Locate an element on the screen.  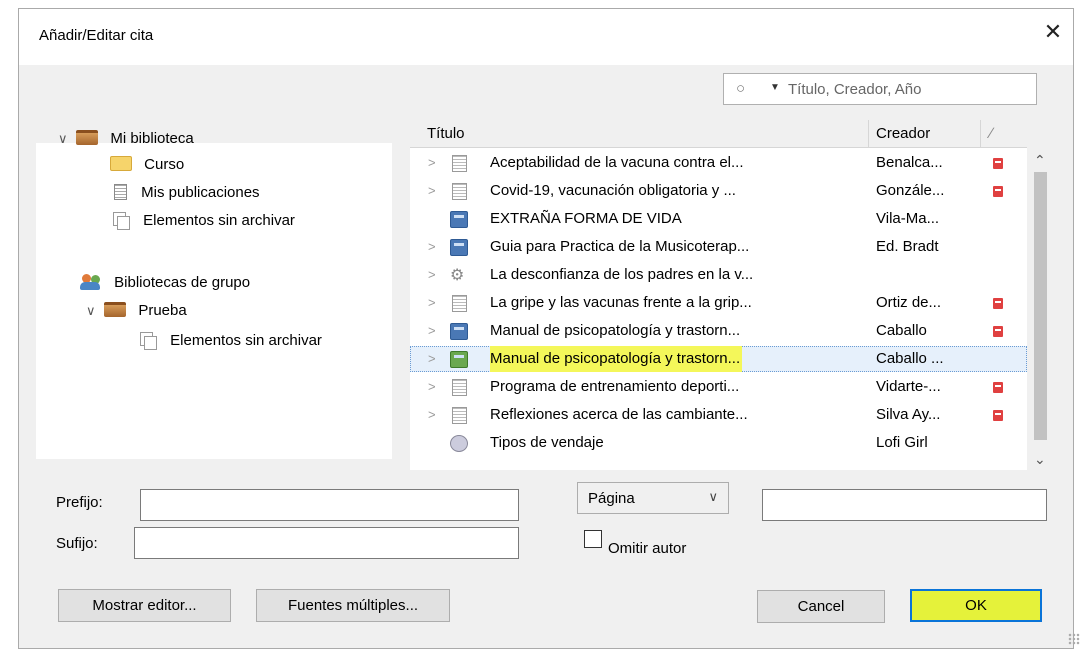
library-icon is located at coordinates (87, 137).